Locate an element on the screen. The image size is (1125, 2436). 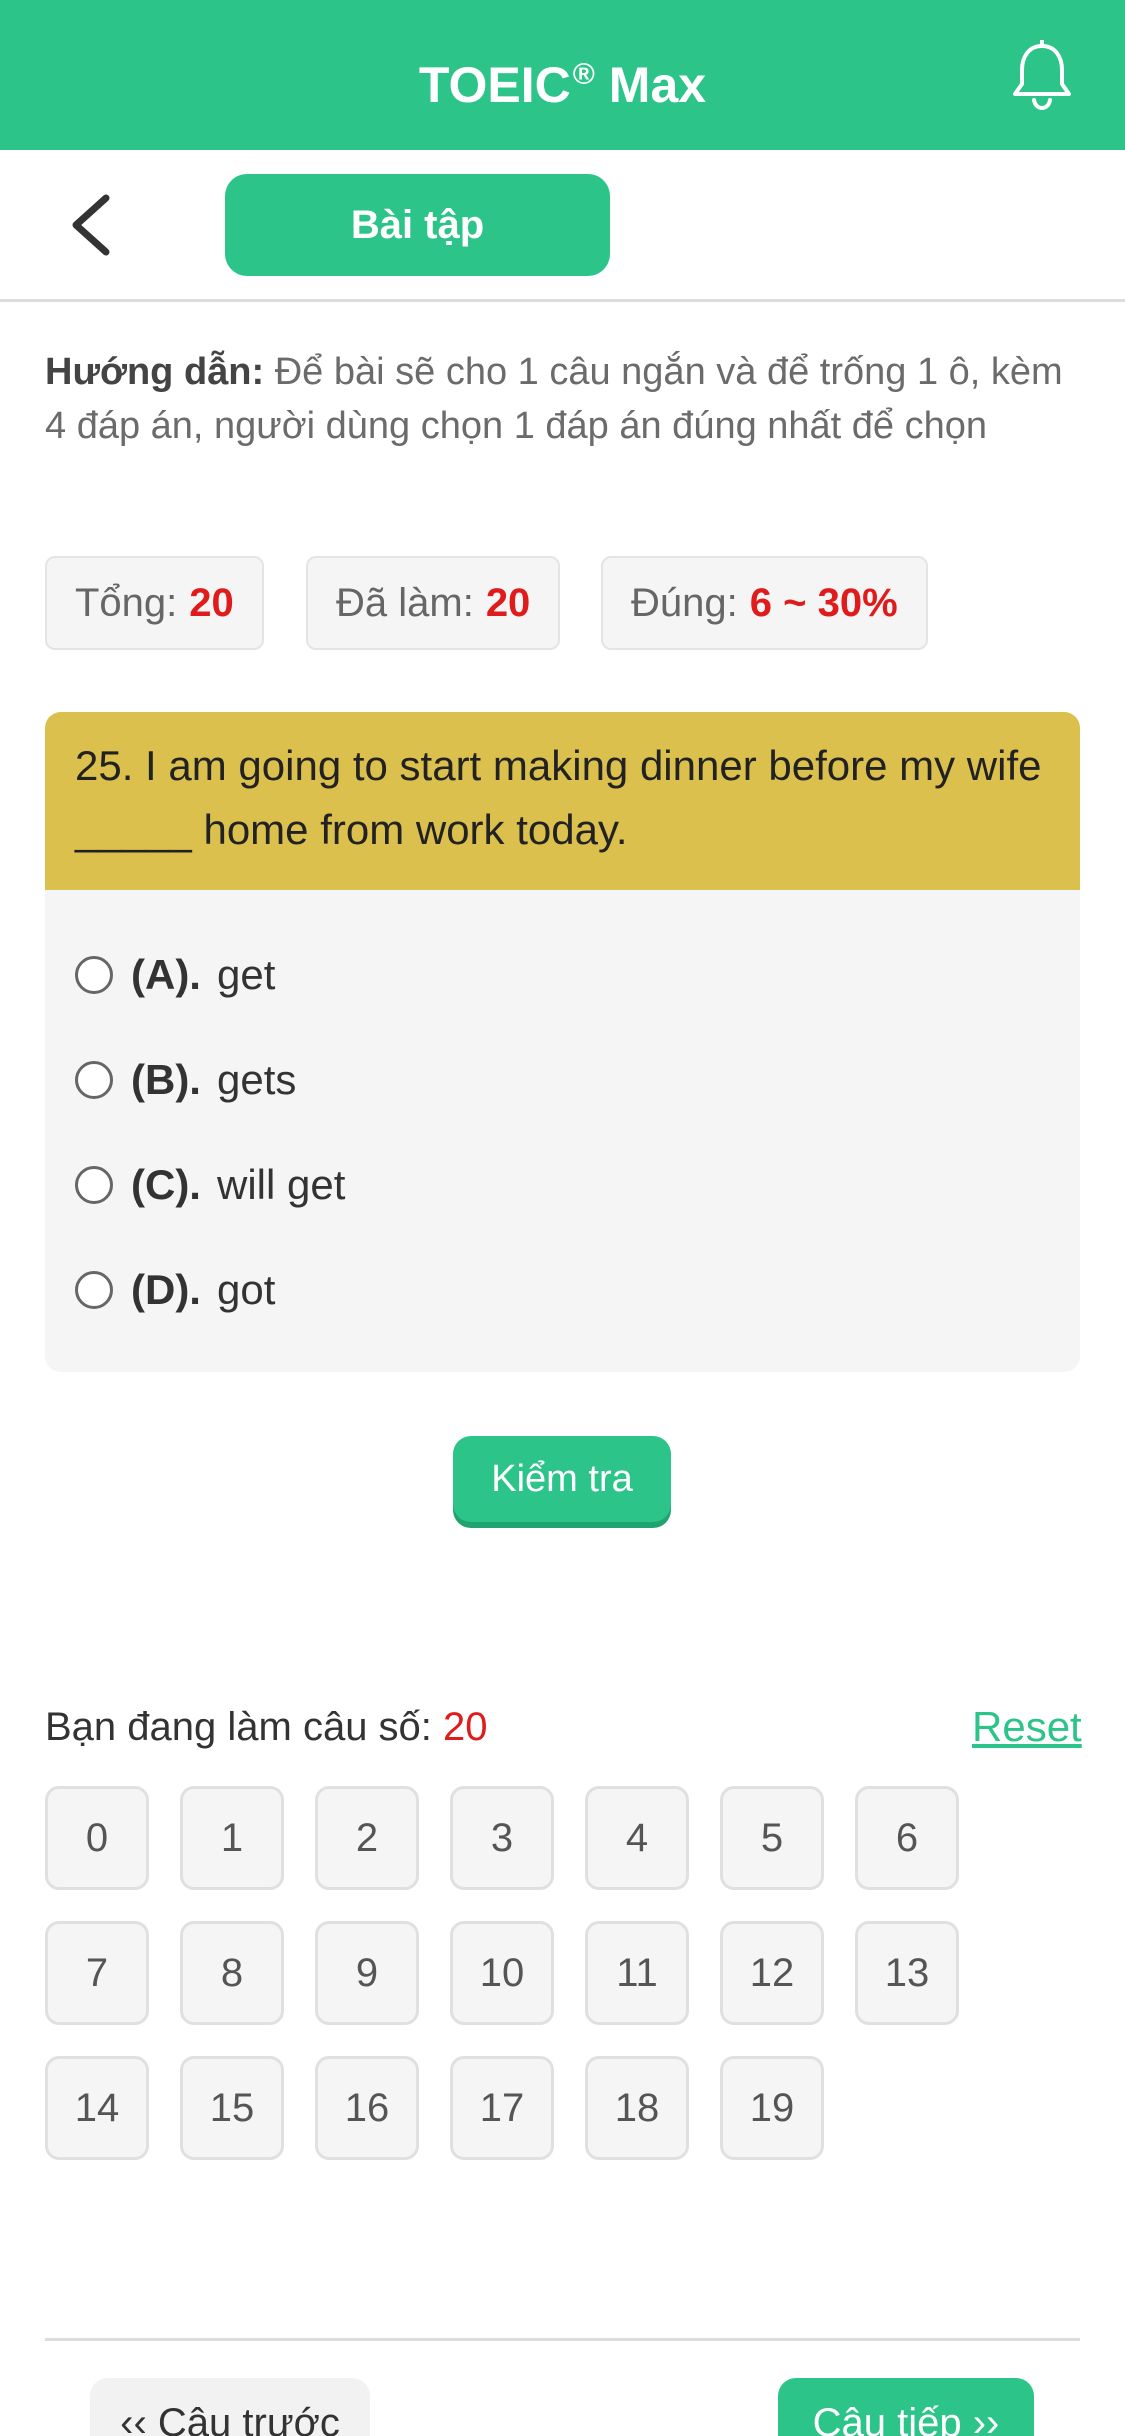
stat-done: Đã làm: 20 is located at coordinates (433, 603).